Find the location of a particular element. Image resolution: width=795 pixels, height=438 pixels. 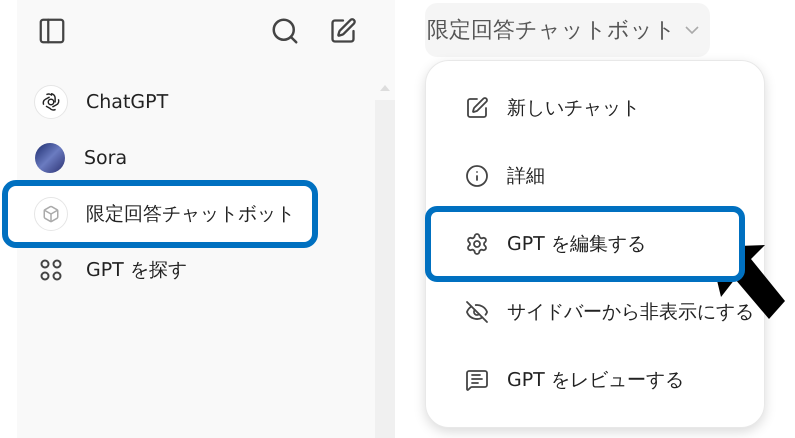

eye-off-icon is located at coordinates (477, 312).